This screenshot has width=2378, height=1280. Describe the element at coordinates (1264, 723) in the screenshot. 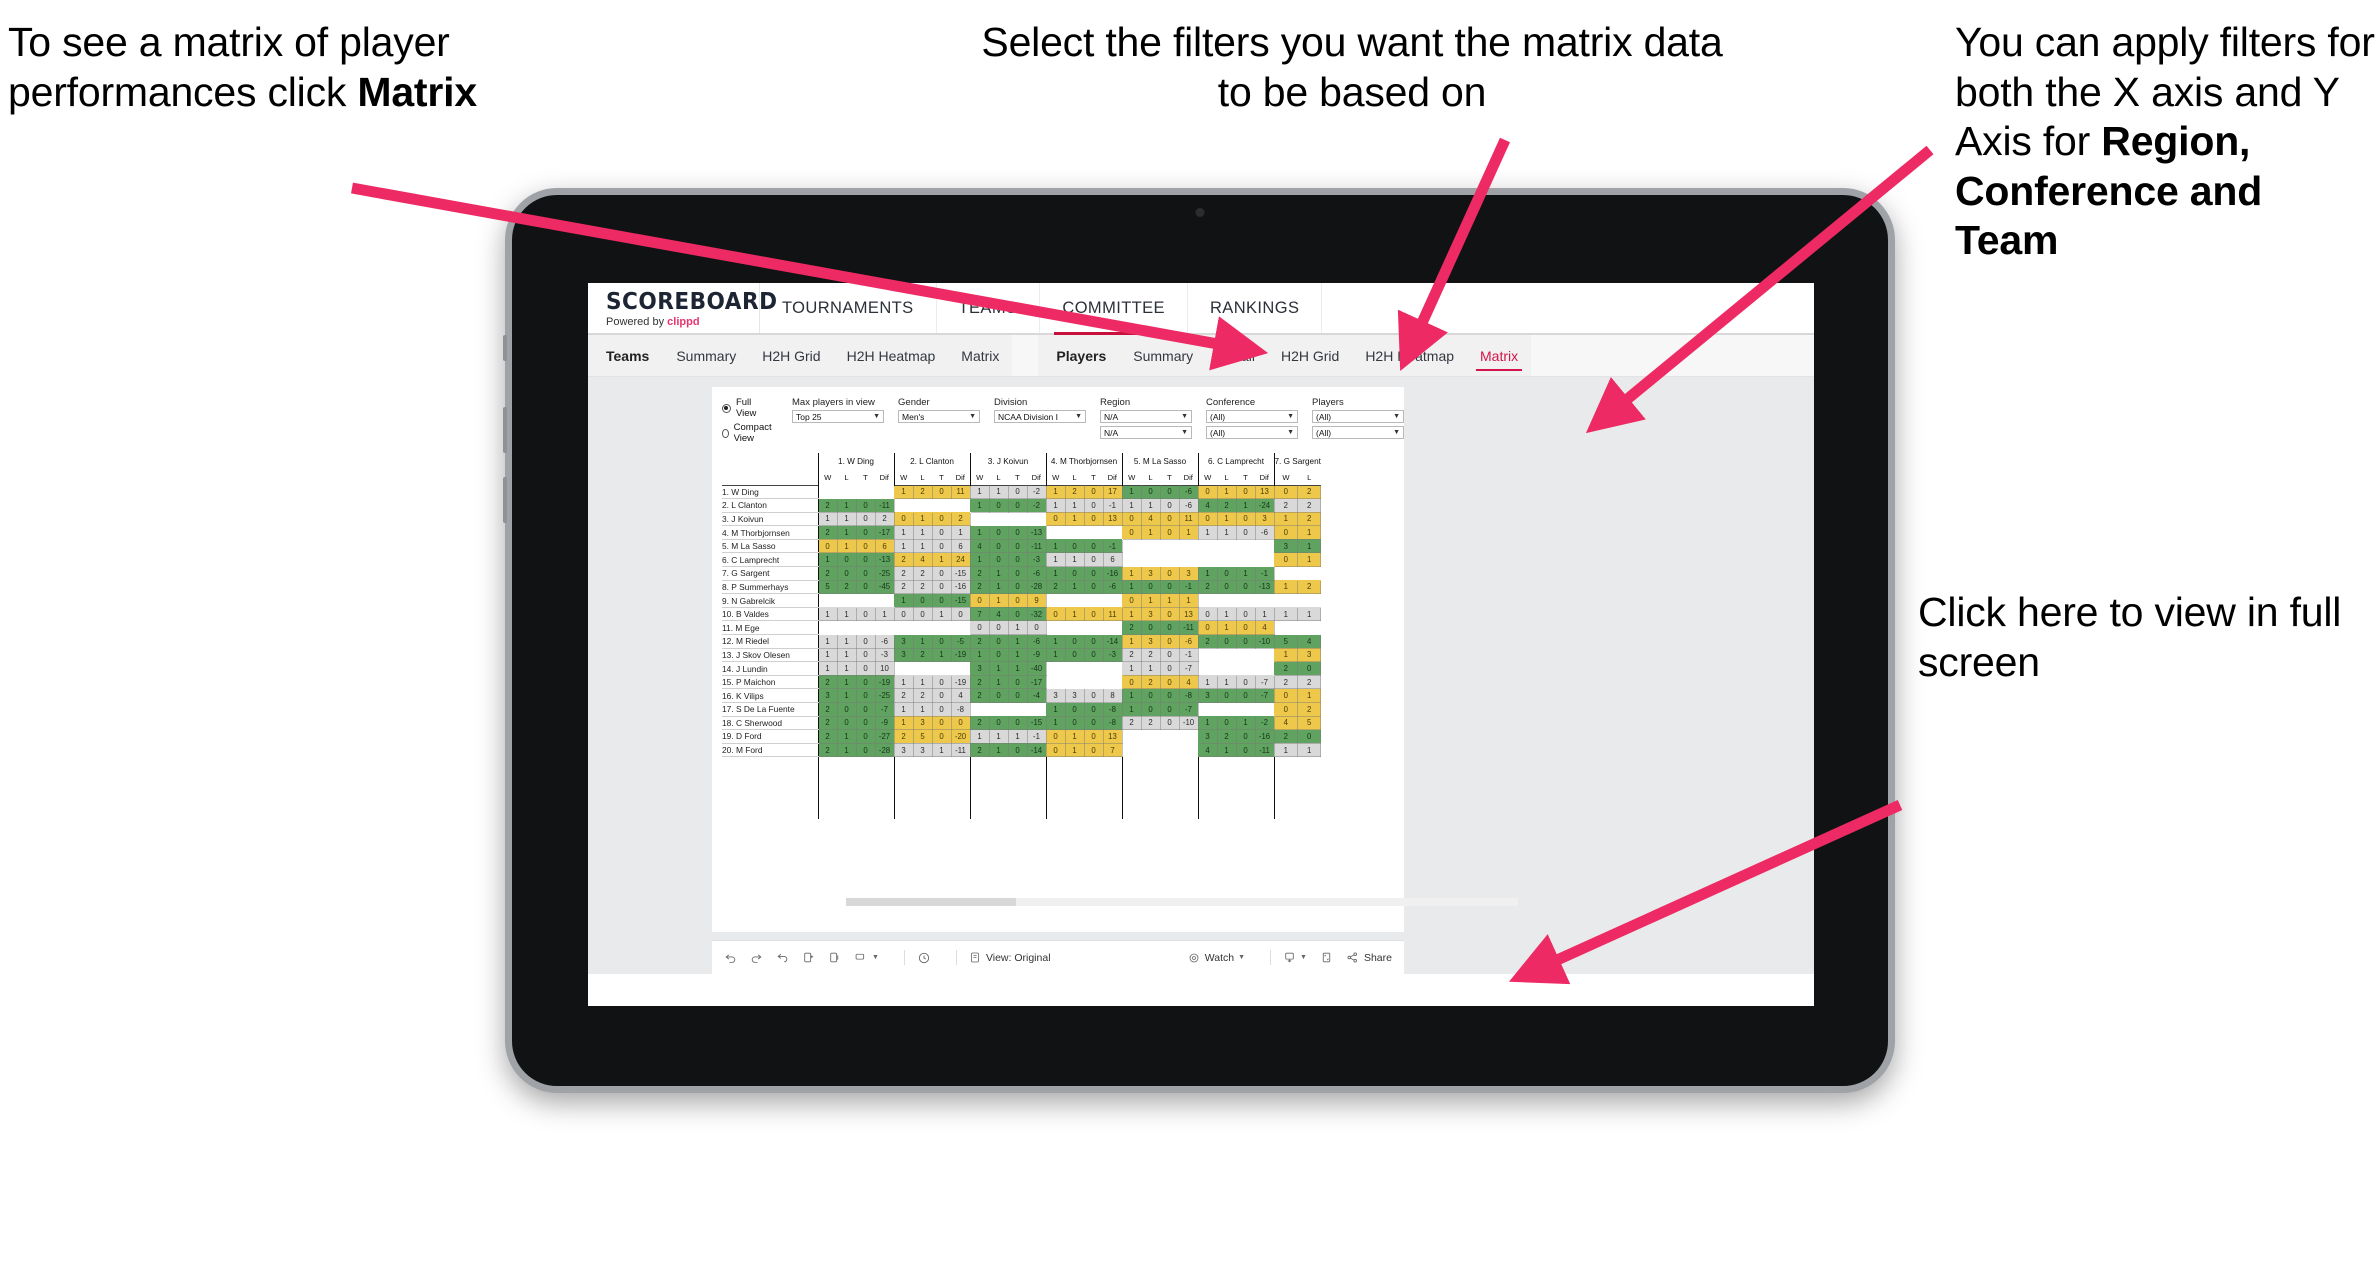

I see `matrix-cell: -2` at that location.